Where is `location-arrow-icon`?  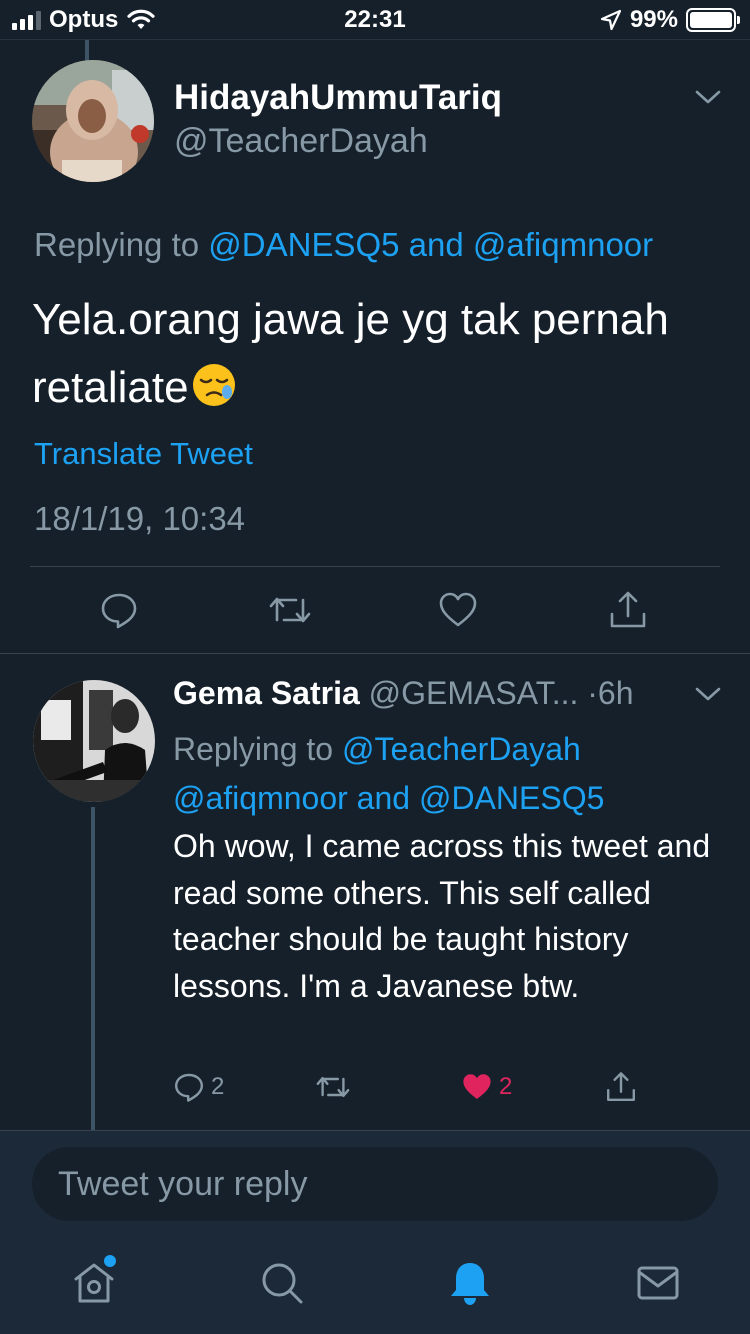
location-arrow-icon is located at coordinates (611, 20).